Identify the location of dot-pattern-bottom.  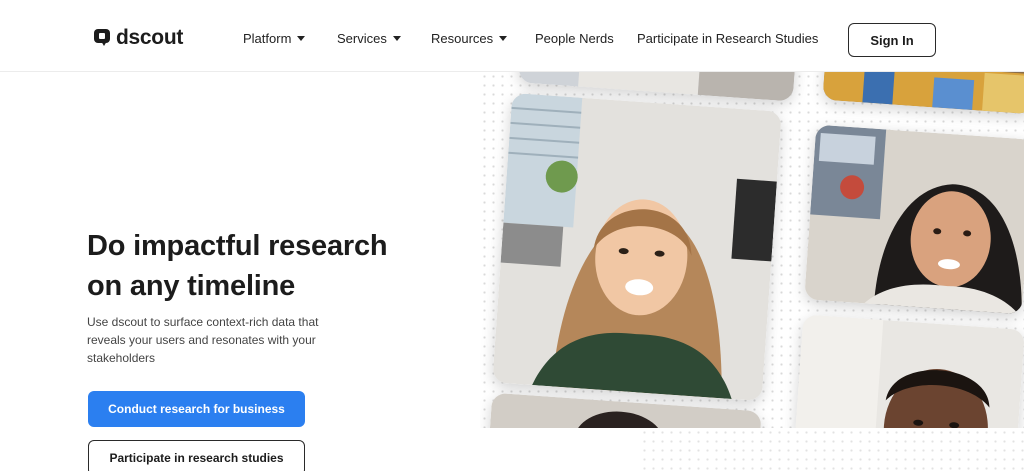
(832, 449).